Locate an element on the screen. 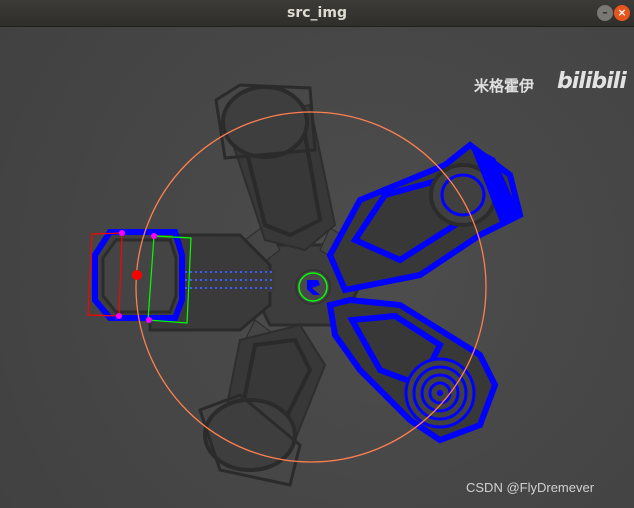 The height and width of the screenshot is (508, 634). watermark-author: 米格霍伊 is located at coordinates (504, 86).